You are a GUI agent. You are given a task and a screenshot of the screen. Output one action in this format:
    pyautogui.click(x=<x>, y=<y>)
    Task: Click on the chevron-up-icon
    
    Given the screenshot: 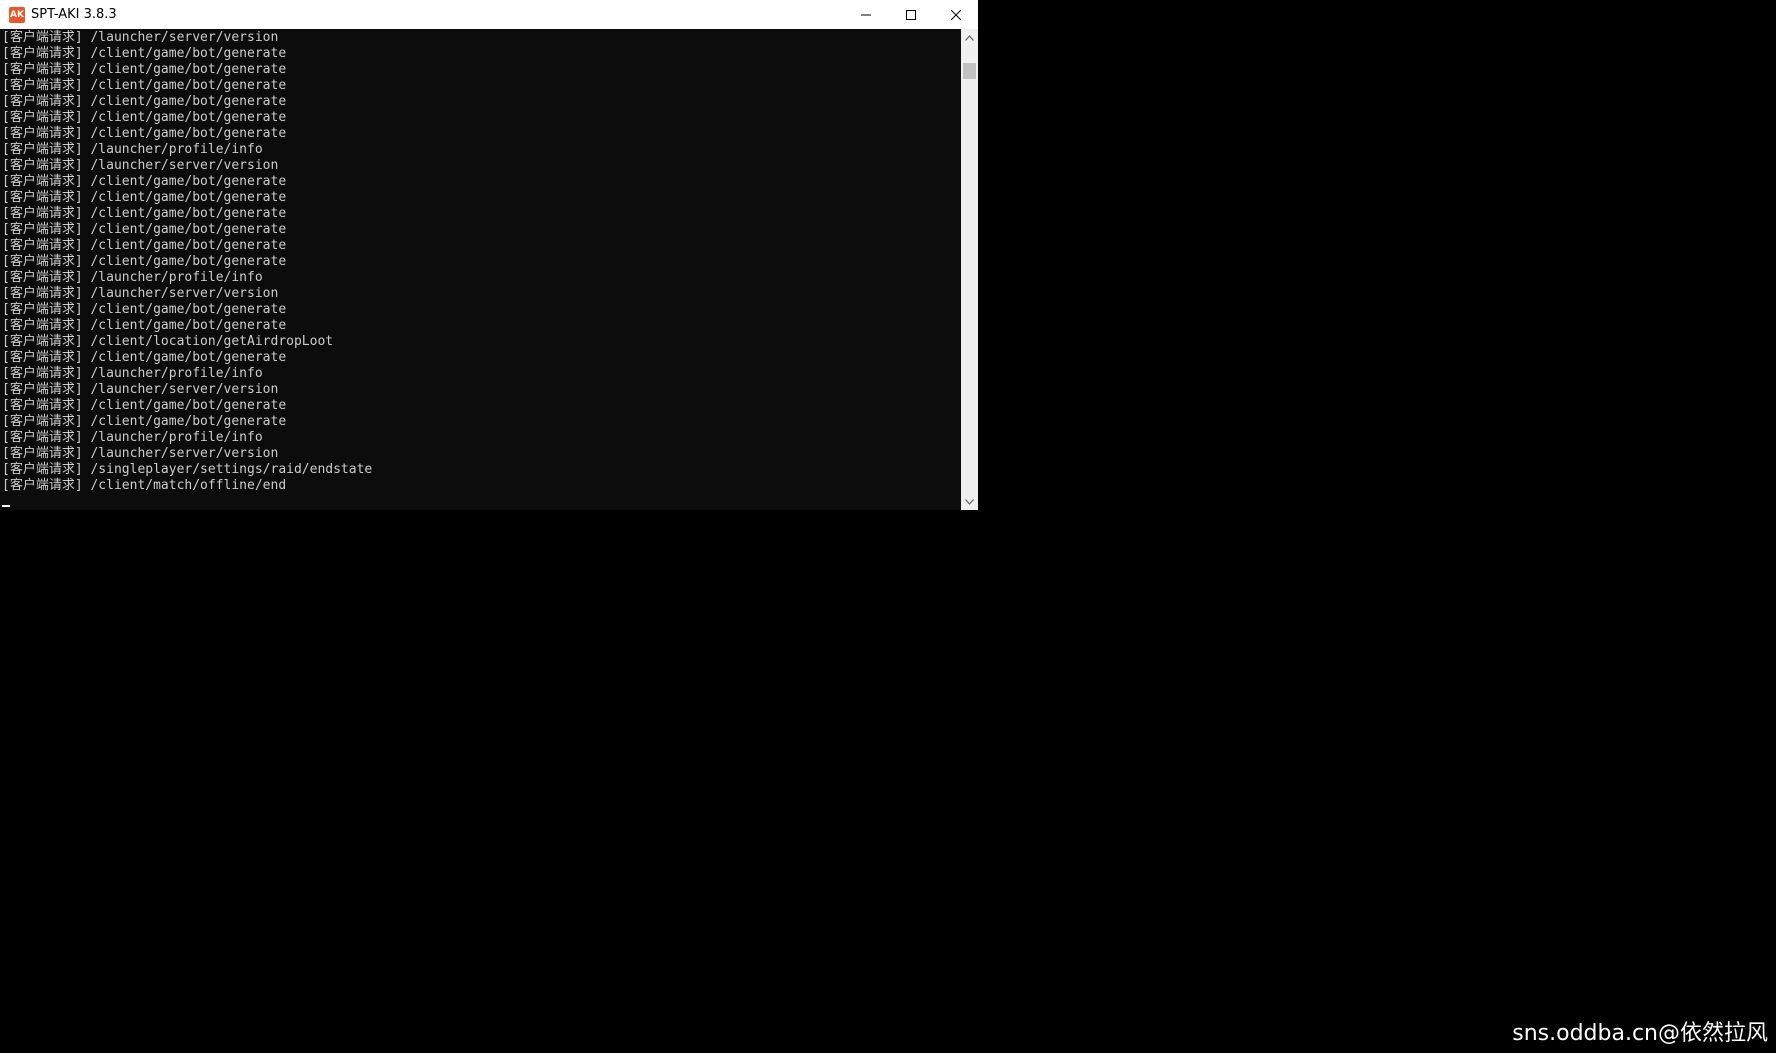 What is the action you would take?
    pyautogui.click(x=969, y=37)
    